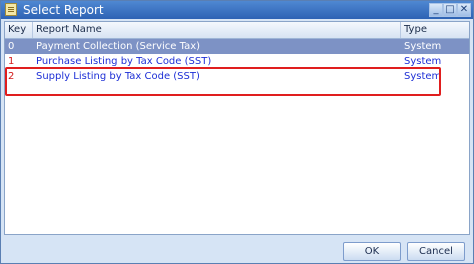  What do you see at coordinates (223, 81) in the screenshot?
I see `red-highlight-box` at bounding box center [223, 81].